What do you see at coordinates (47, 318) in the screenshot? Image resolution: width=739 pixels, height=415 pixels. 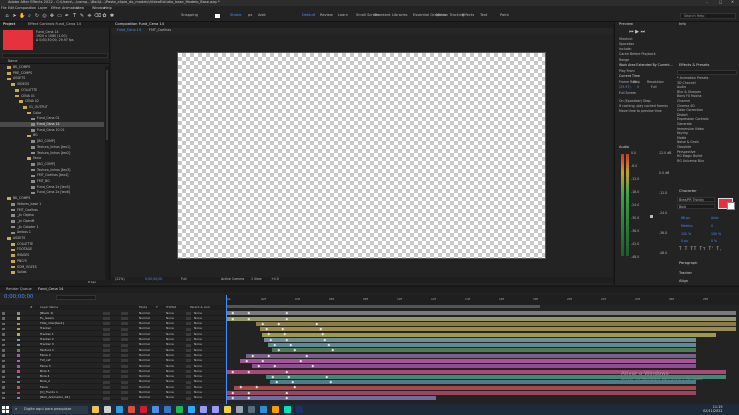 I see `layer-name: Fu_Gears` at bounding box center [47, 318].